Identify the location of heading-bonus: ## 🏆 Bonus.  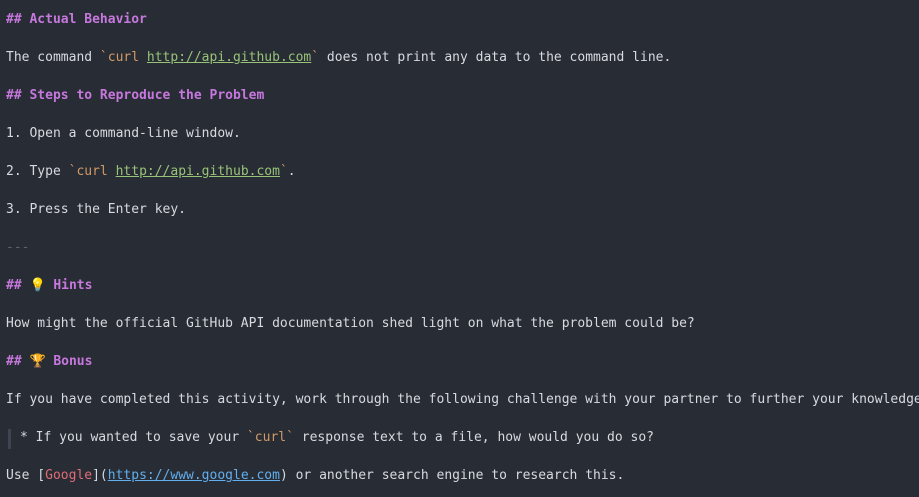
(49, 362).